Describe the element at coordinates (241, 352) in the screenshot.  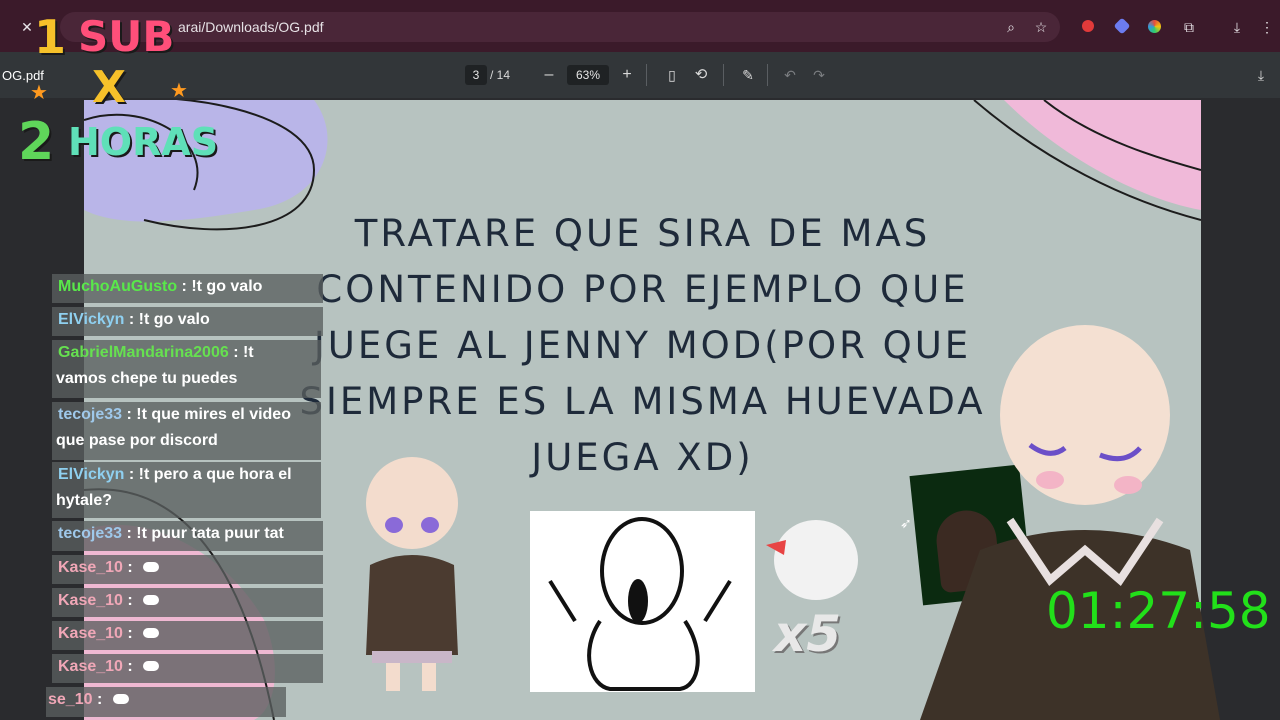
I see `chat-text: : !t` at that location.